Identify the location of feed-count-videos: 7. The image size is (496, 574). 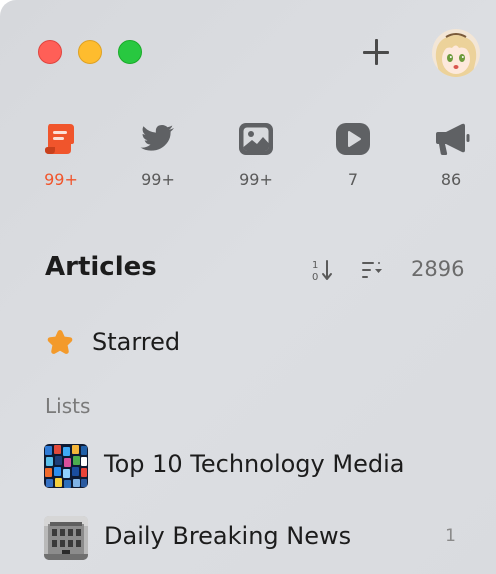
(353, 179).